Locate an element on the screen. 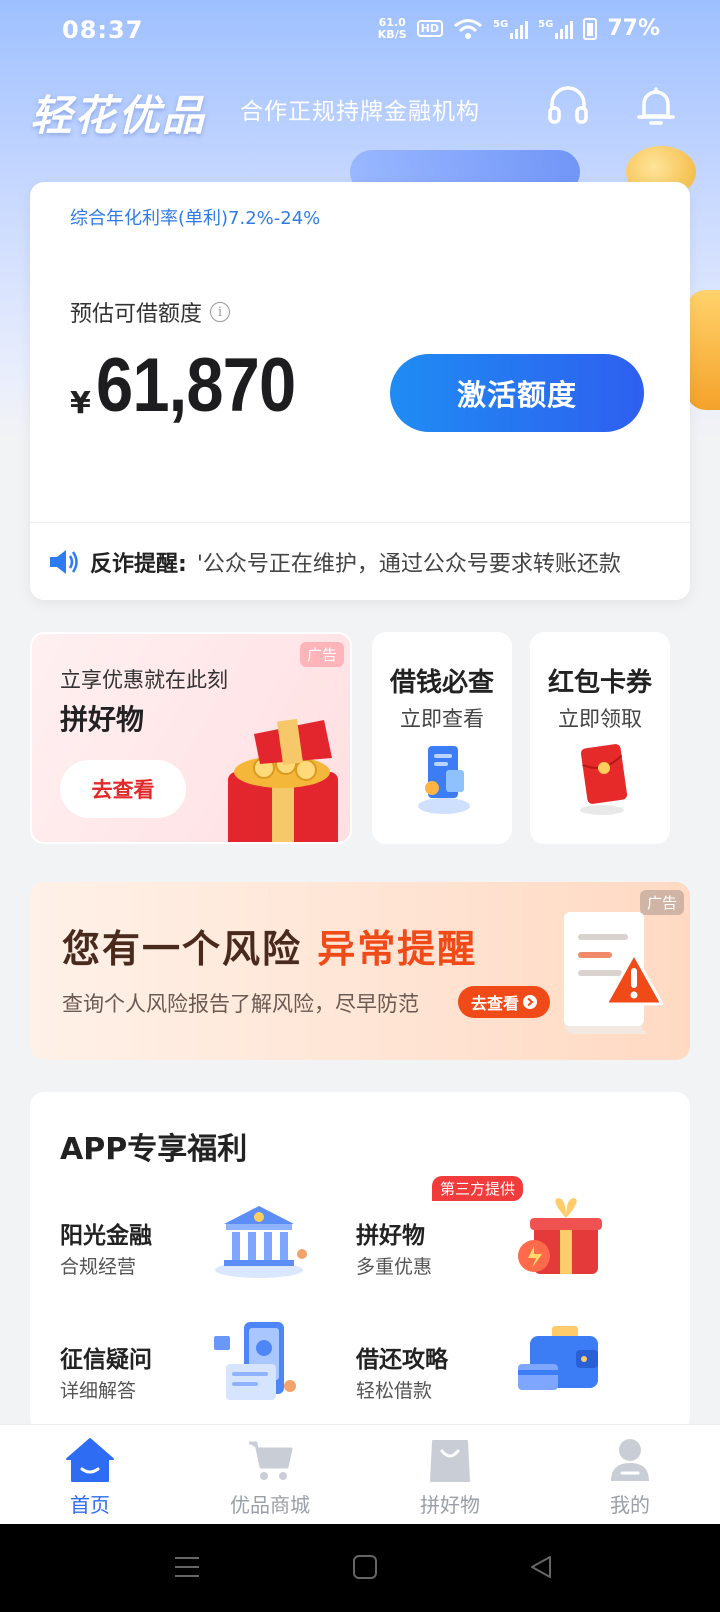 Image resolution: width=720 pixels, height=1612 pixels. fraud-notice: 反诈提醒: '公众号正在维护，通过公众号要求转账还款 is located at coordinates (363, 562).